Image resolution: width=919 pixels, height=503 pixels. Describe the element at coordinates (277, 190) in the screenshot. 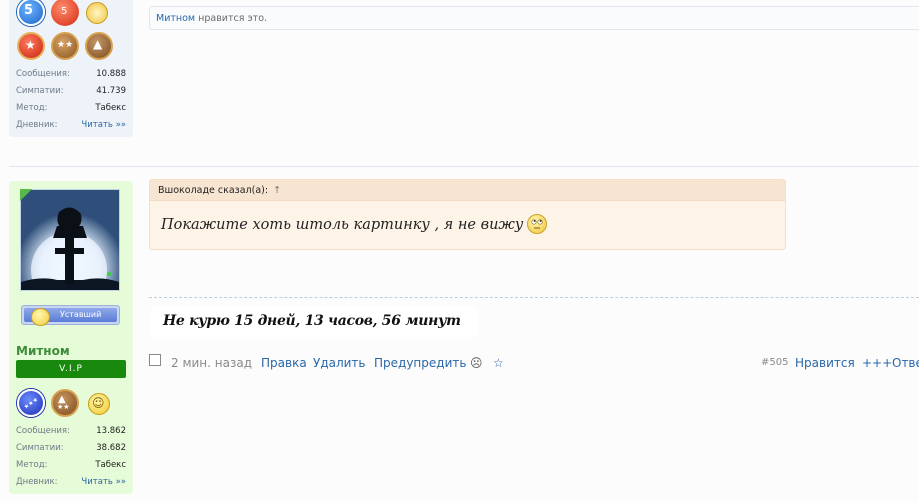

I see `quote-source-arrow-icon: ↑` at that location.